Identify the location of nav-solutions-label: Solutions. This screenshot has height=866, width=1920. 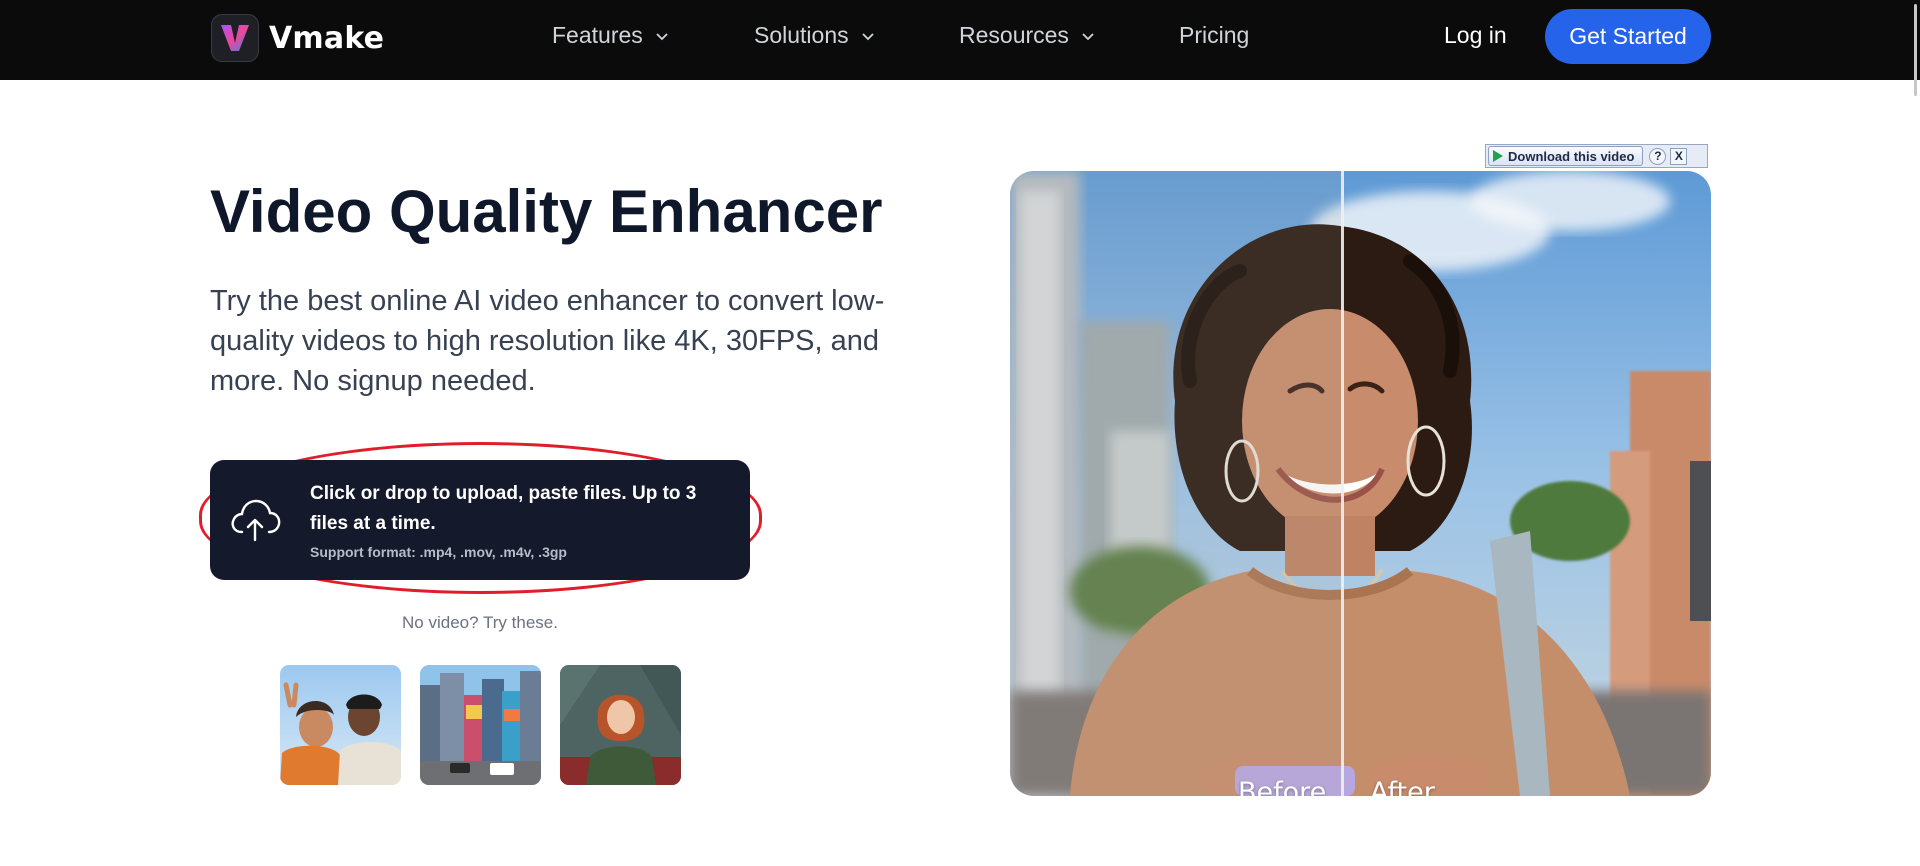
(801, 35).